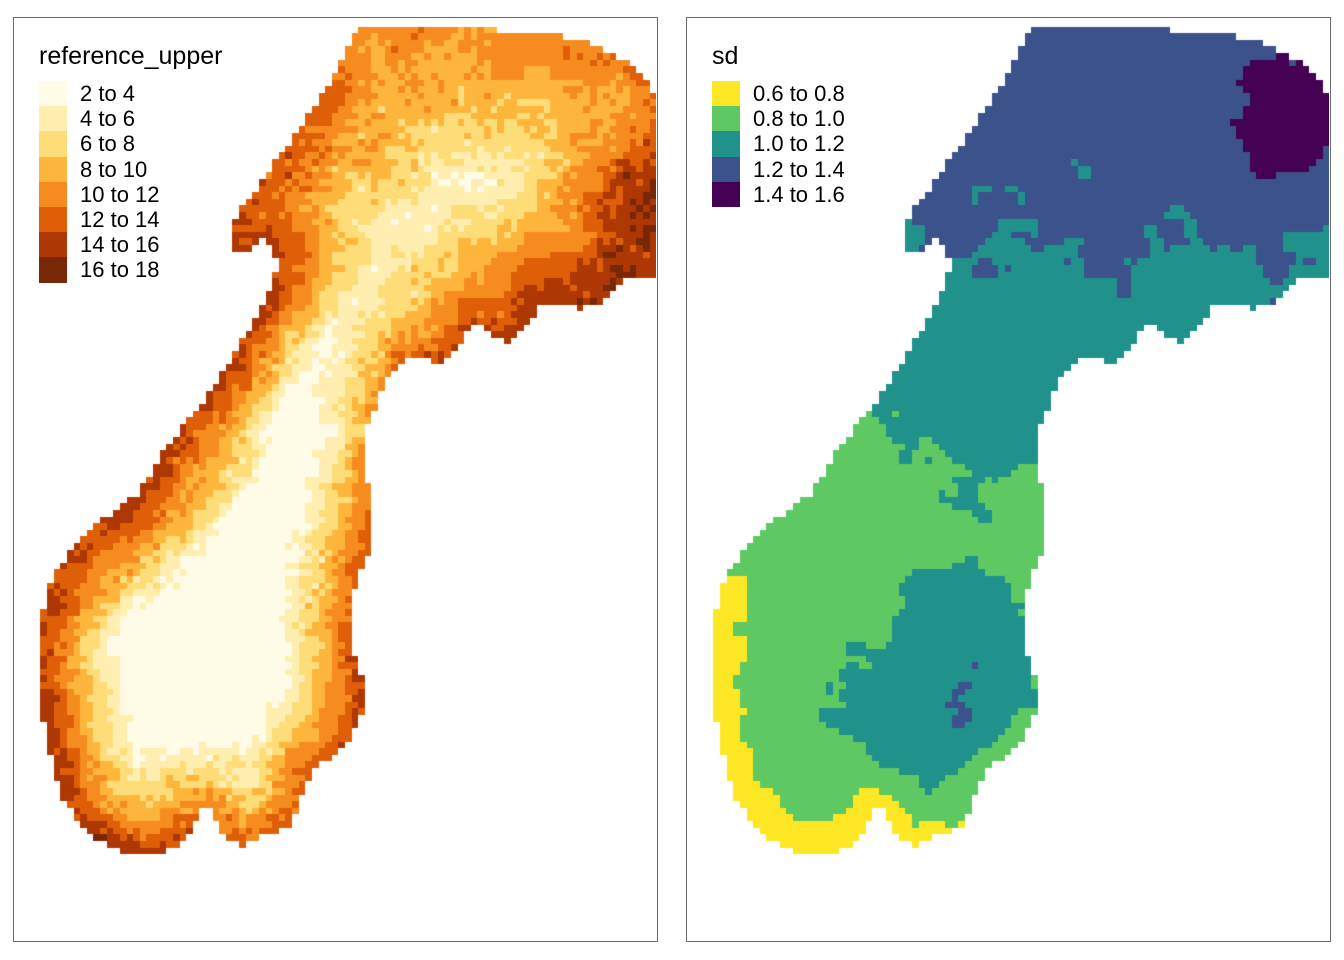 The height and width of the screenshot is (960, 1344). I want to click on legend-item: 10 to 12, so click(130, 194).